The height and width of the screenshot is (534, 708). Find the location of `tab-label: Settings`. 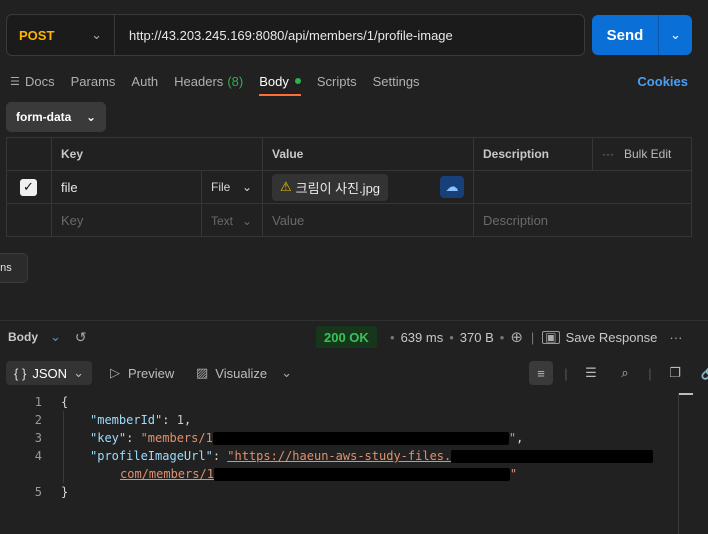

tab-label: Settings is located at coordinates (396, 81).